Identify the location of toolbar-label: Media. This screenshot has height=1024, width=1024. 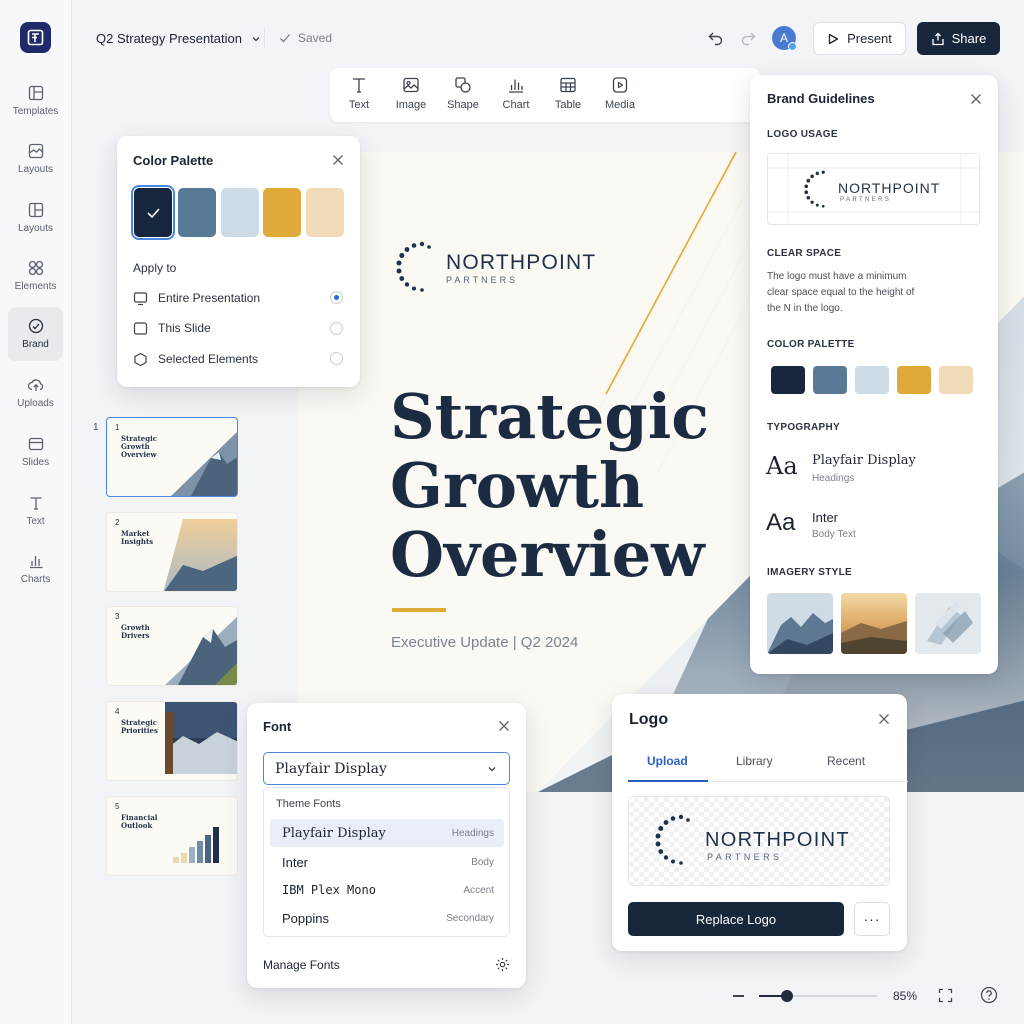
(620, 105).